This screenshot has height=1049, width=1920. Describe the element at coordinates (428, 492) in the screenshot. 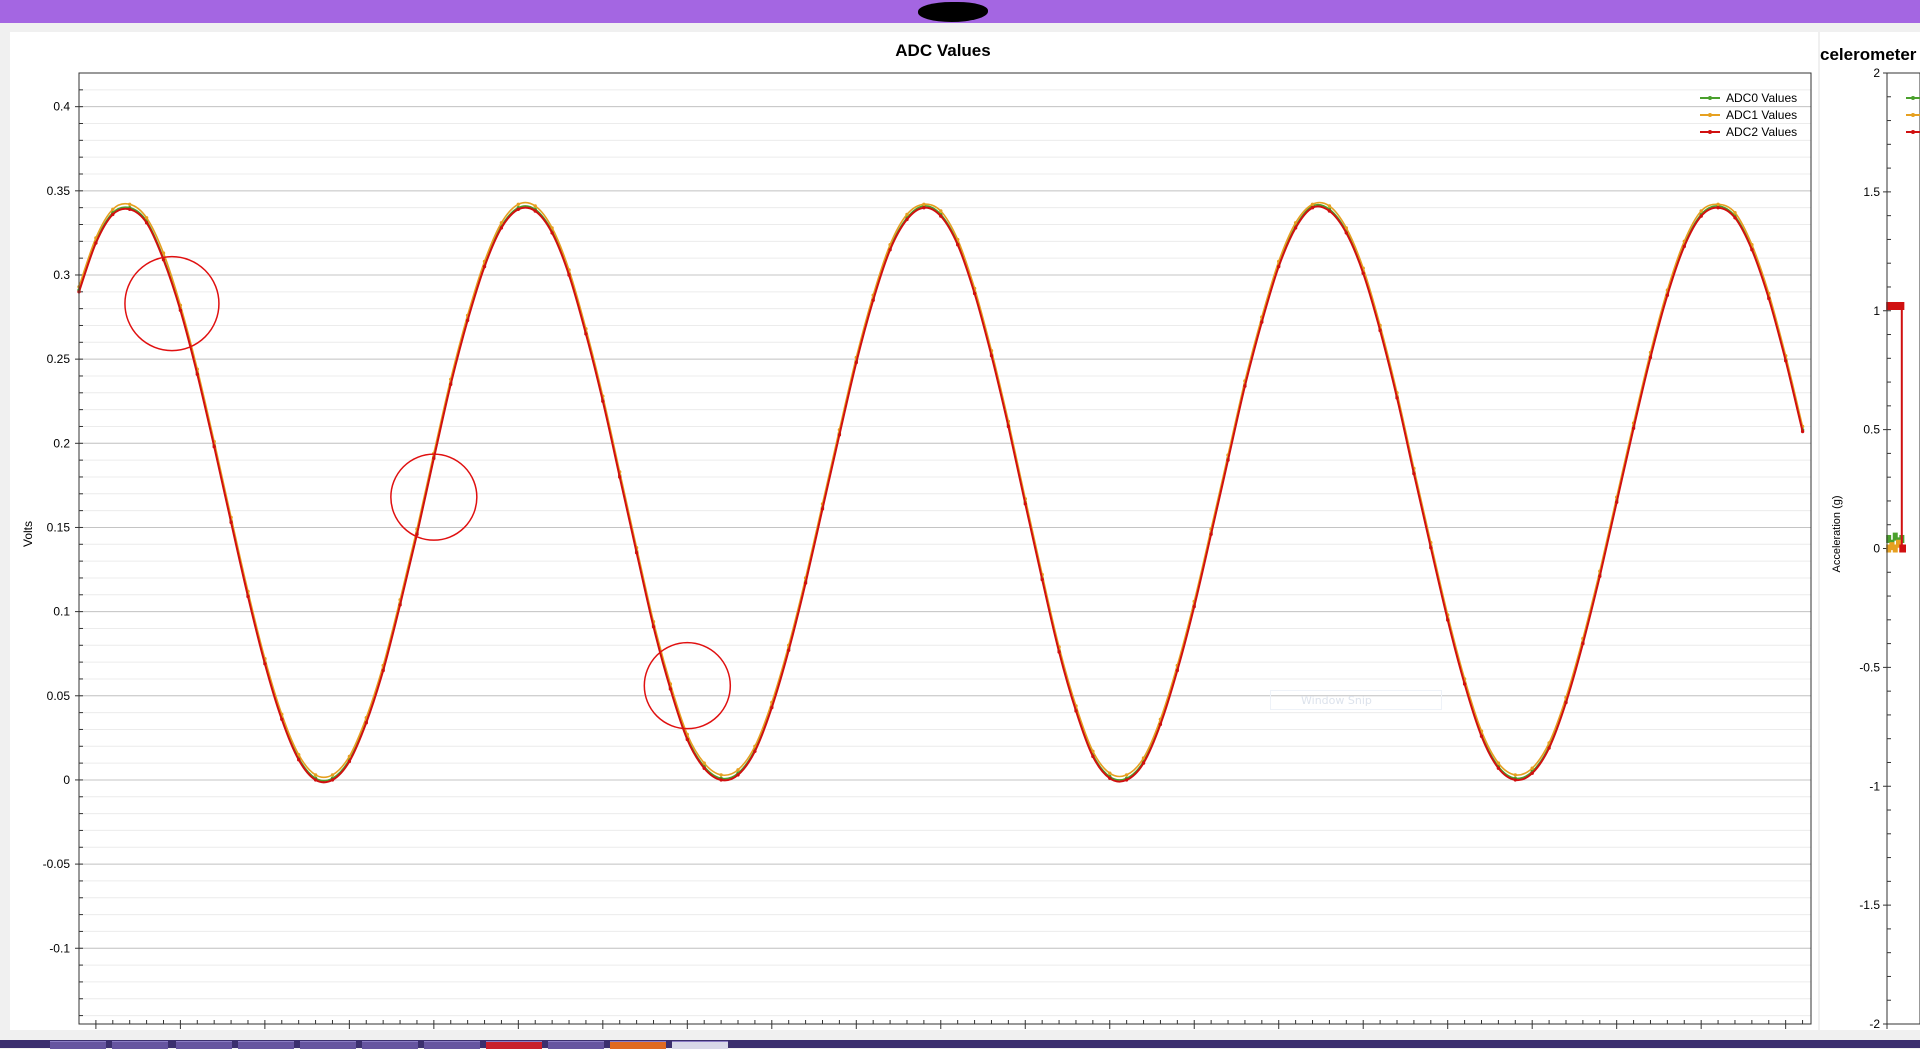

I see `annotation-circles` at that location.